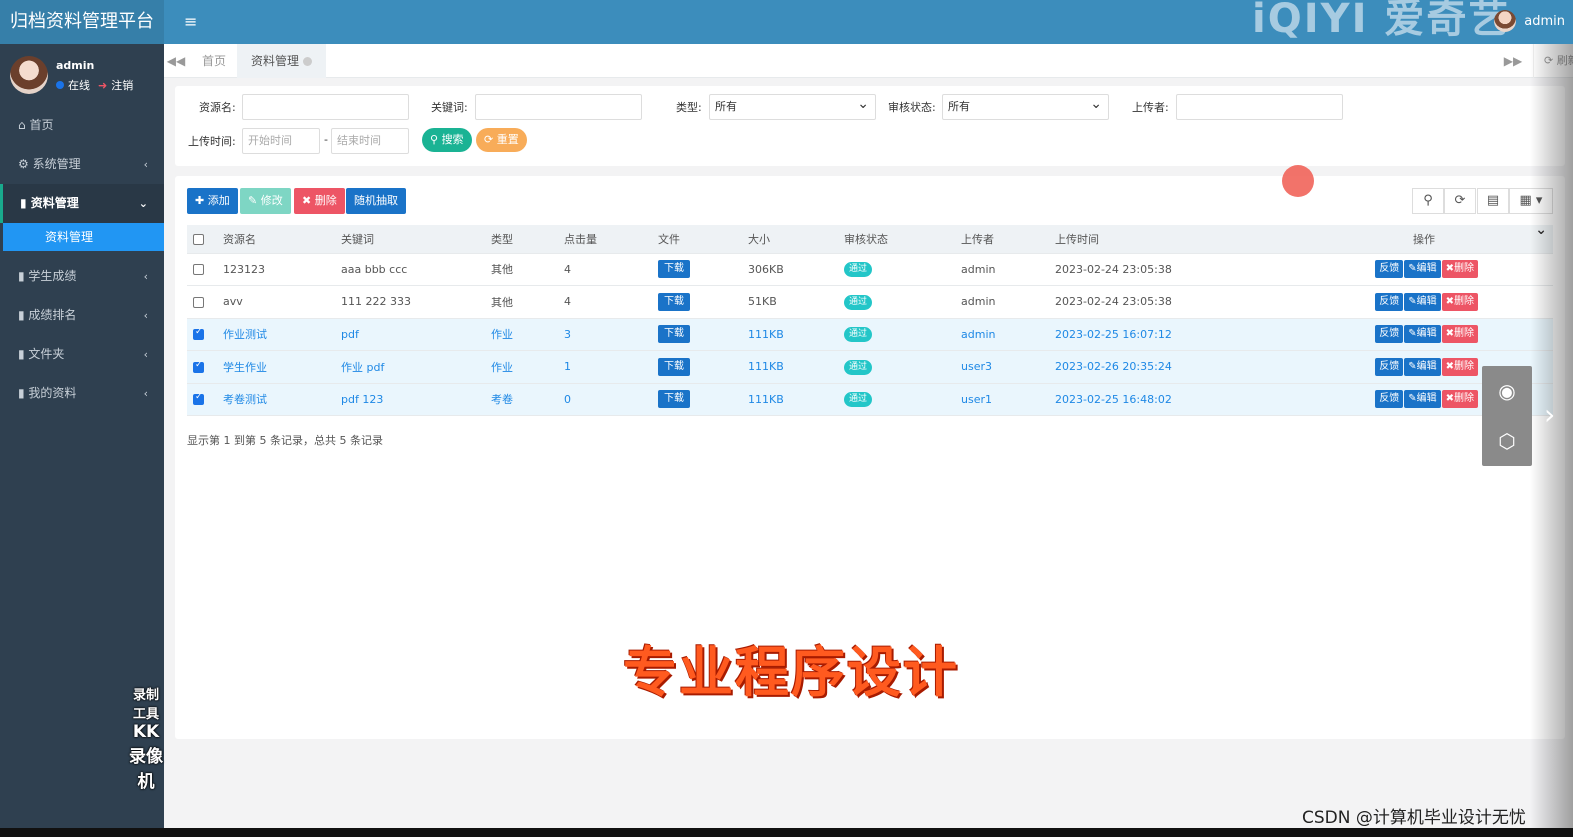 This screenshot has width=1573, height=837. I want to click on cell-uploader: admin, so click(1002, 334).